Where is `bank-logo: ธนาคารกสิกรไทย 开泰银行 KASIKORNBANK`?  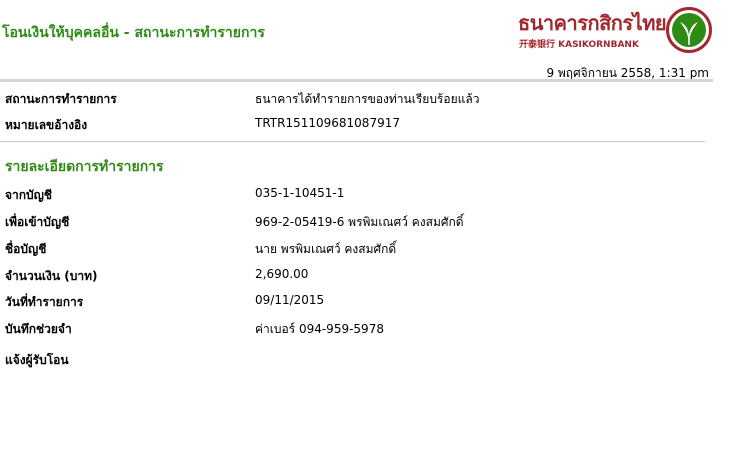 bank-logo: ธนาคารกสิกรไทย 开泰银行 KASIKORNBANK is located at coordinates (616, 30).